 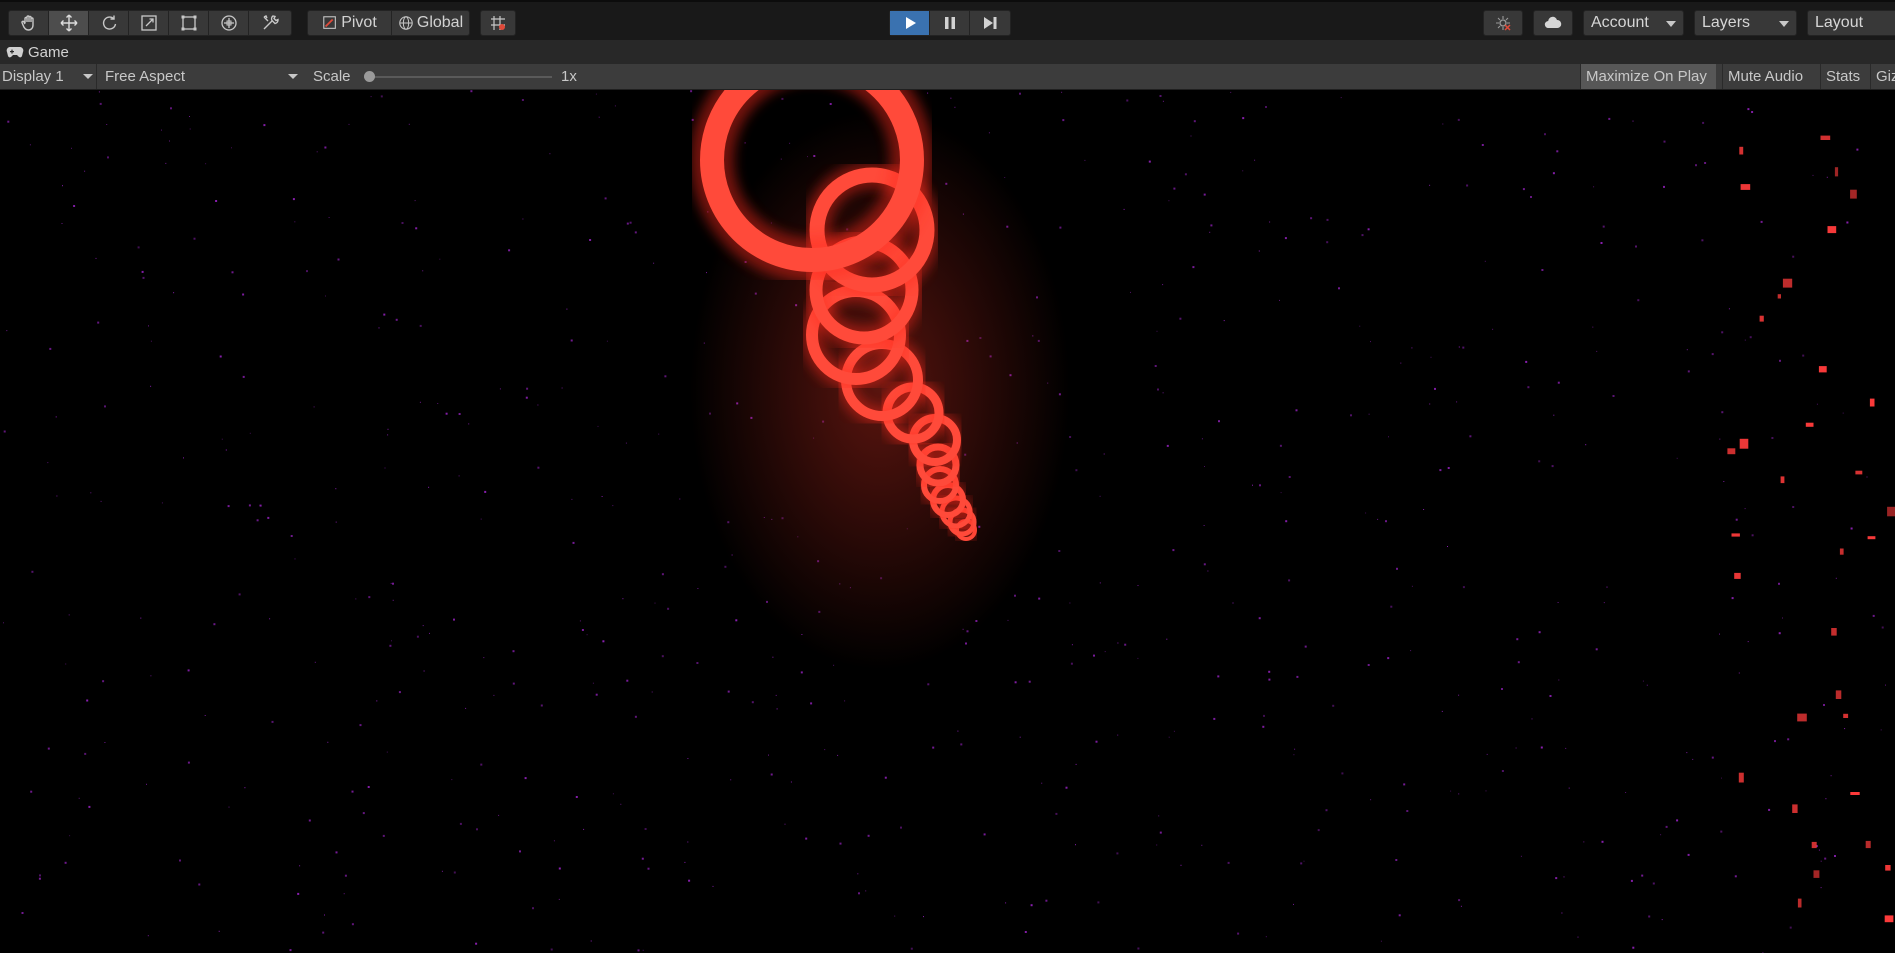 I want to click on rotate-tool-button, so click(x=109, y=23).